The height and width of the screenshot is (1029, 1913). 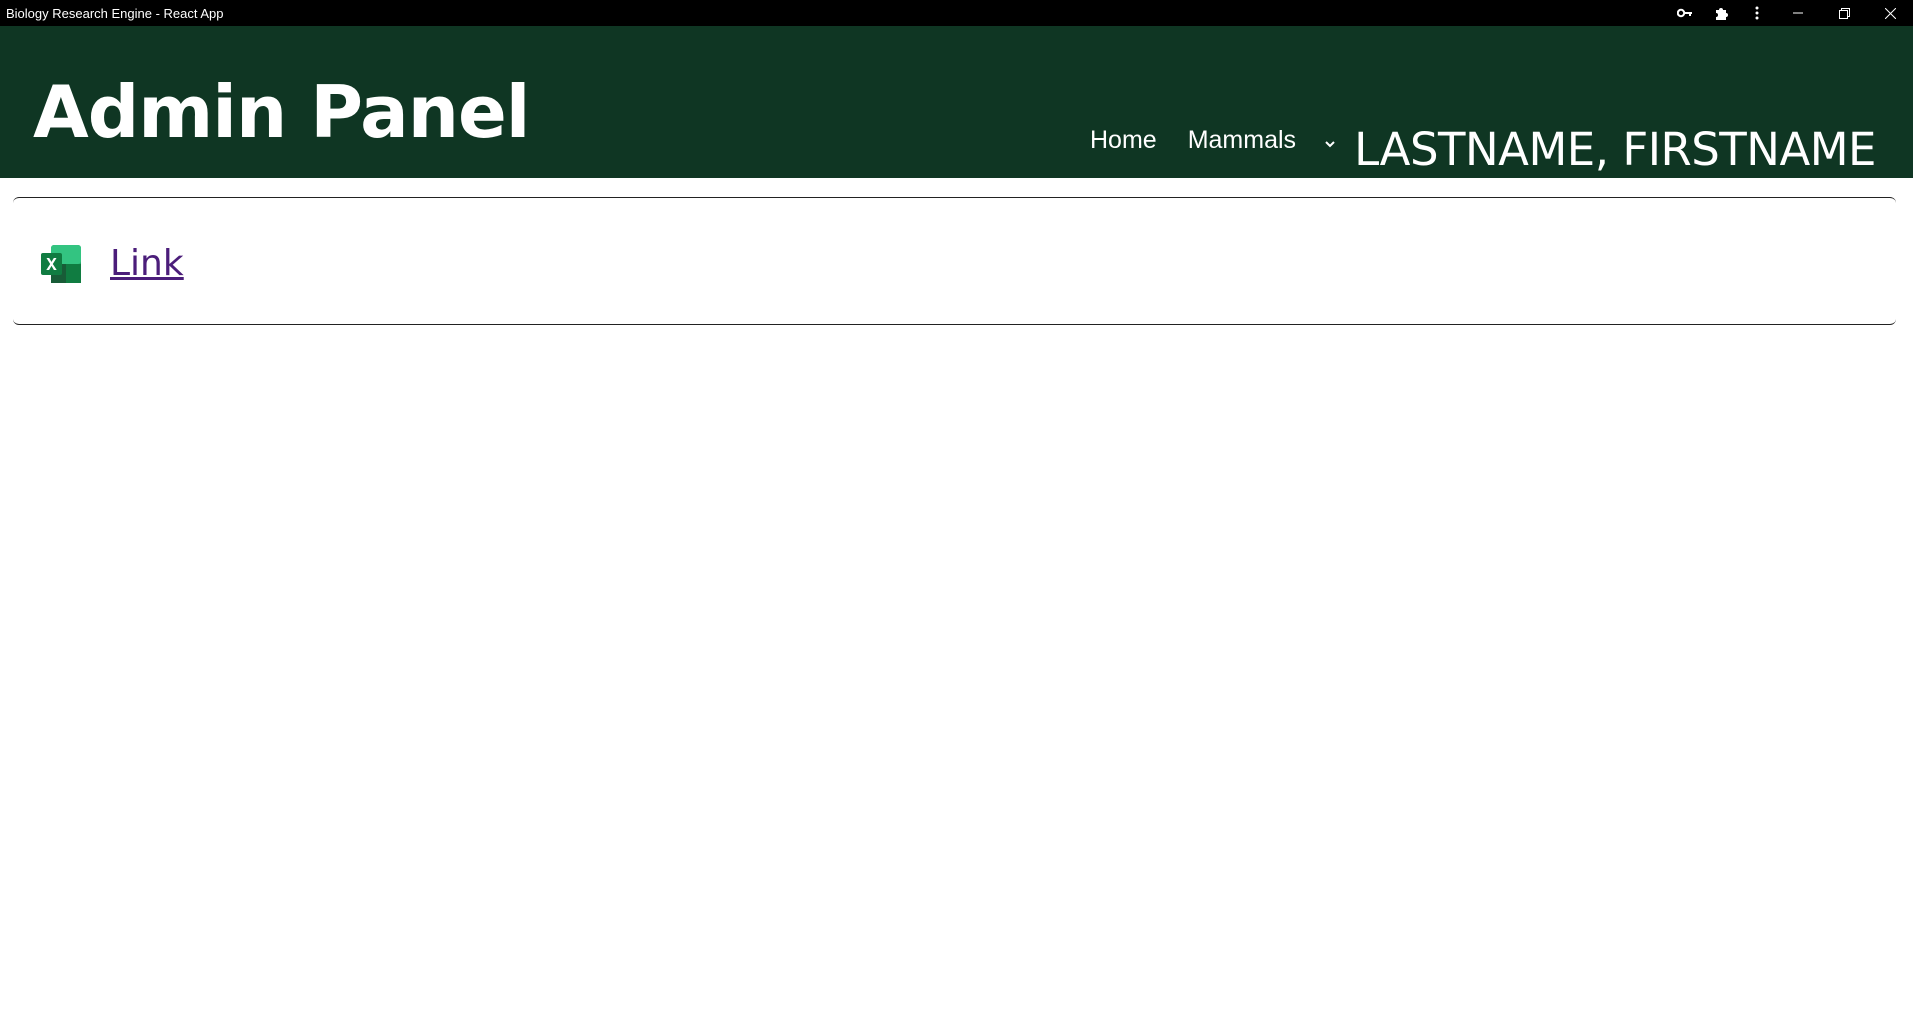 What do you see at coordinates (281, 112) in the screenshot?
I see `page-title: Admin Panel` at bounding box center [281, 112].